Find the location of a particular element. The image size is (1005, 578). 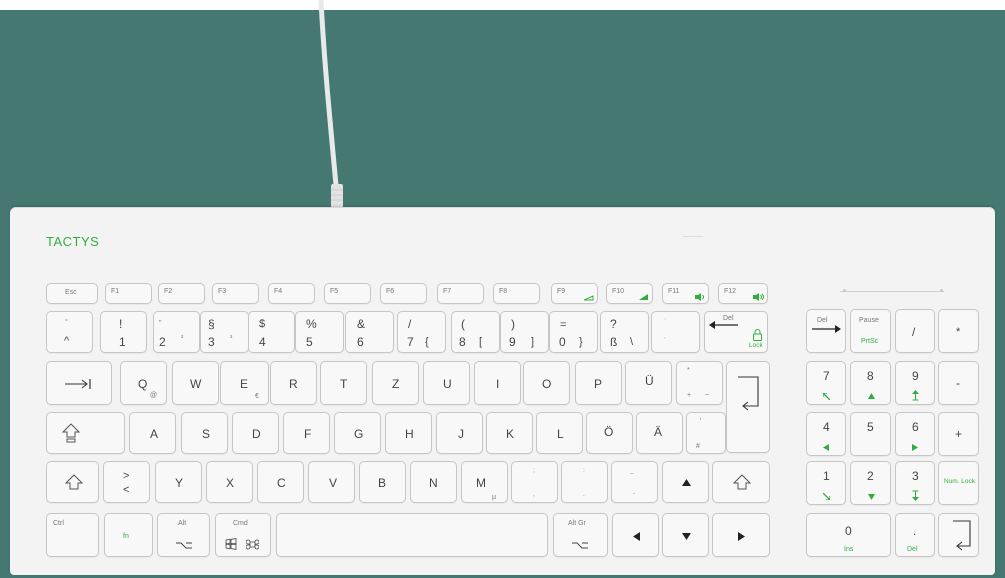

key-f12: F12 is located at coordinates (743, 293).